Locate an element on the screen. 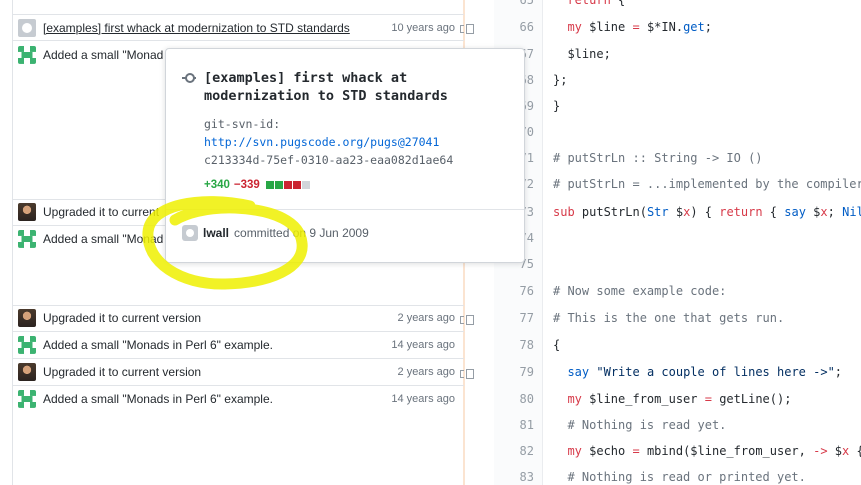  code-line: # putStrLn :: String -> IO () is located at coordinates (658, 158).